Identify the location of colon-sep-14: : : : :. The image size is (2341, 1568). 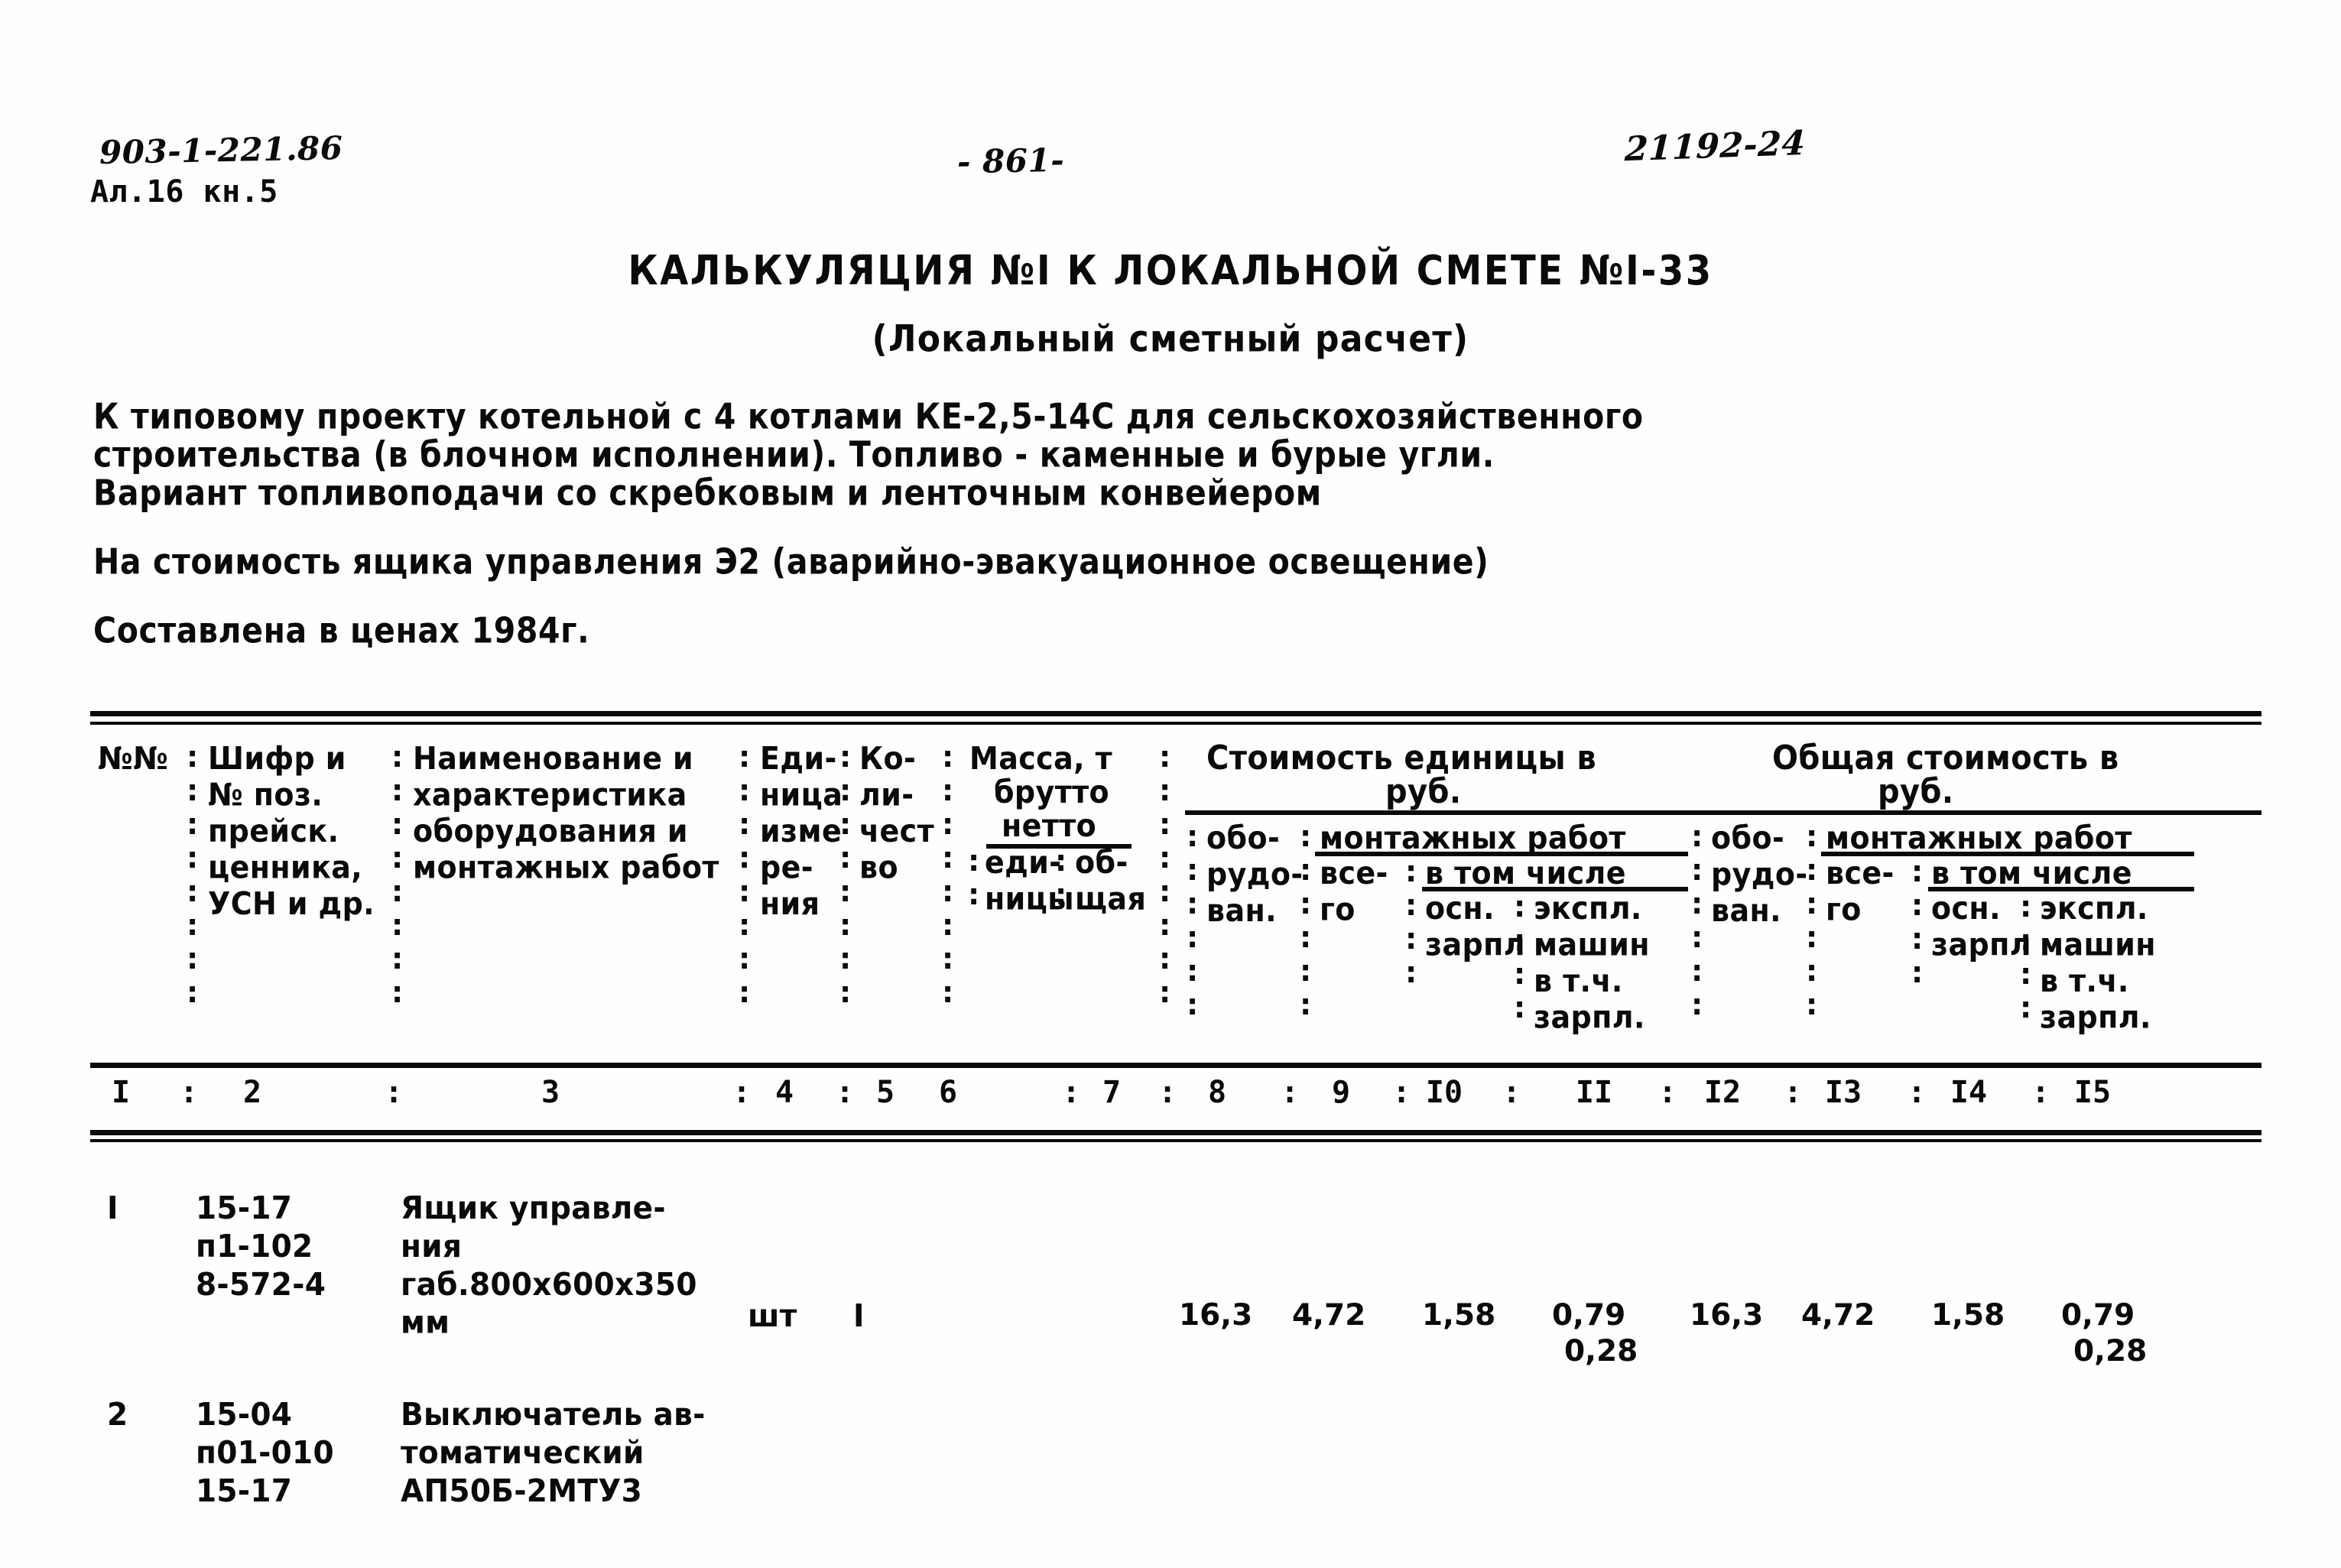
(1918, 922).